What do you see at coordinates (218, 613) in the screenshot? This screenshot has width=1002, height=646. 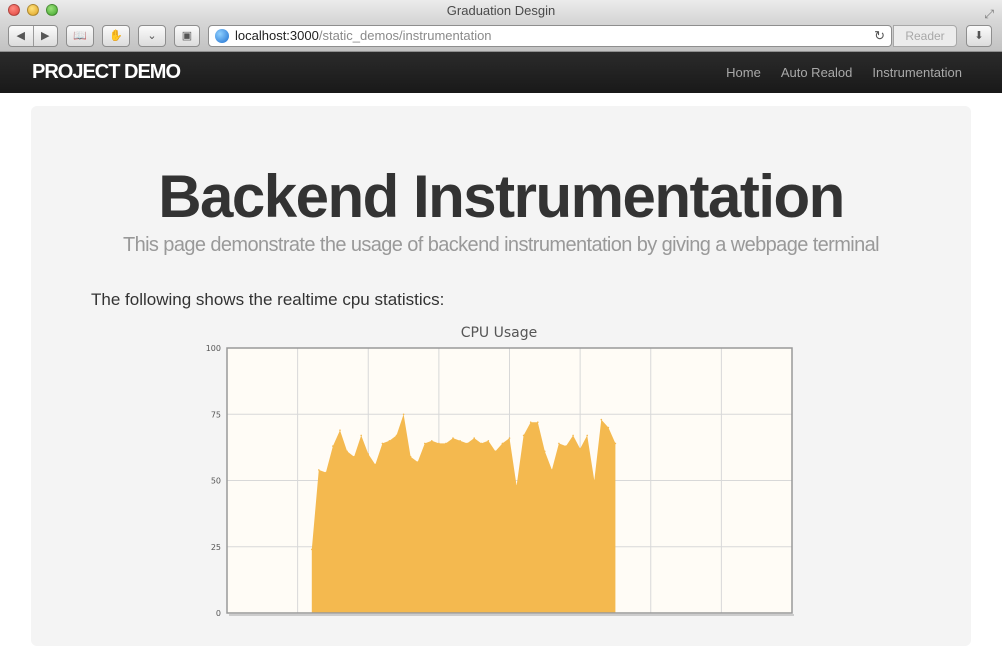 I see `y-tick-label: 0` at bounding box center [218, 613].